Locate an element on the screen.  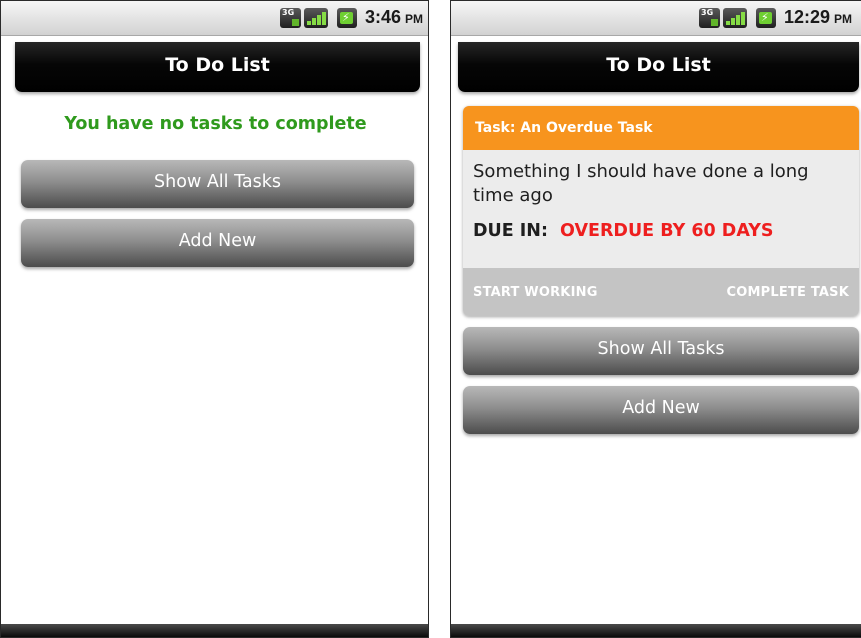
due-row: DUE IN: OVERDUE BY 60 DAYS is located at coordinates (661, 224).